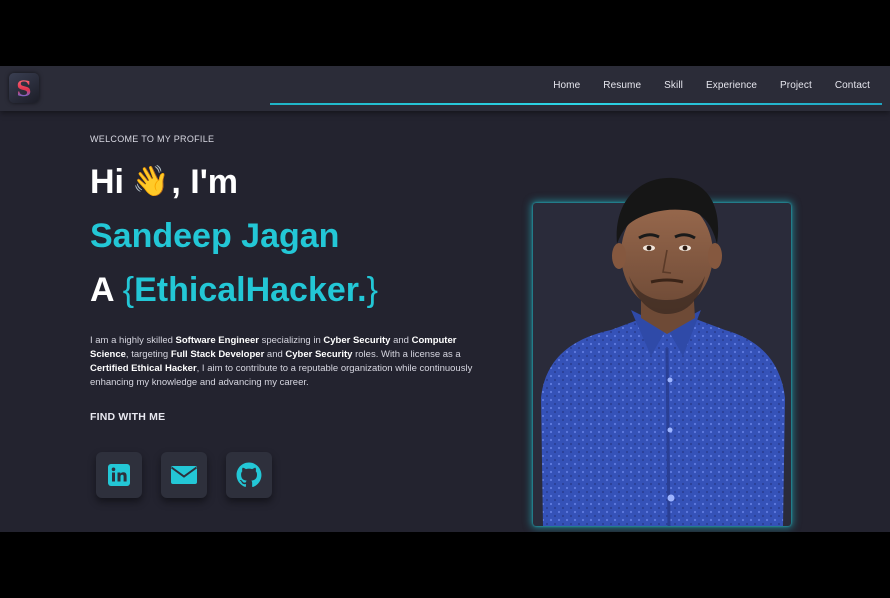 The width and height of the screenshot is (890, 598). What do you see at coordinates (217, 354) in the screenshot?
I see `bio-highlight: Full Stack Developer` at bounding box center [217, 354].